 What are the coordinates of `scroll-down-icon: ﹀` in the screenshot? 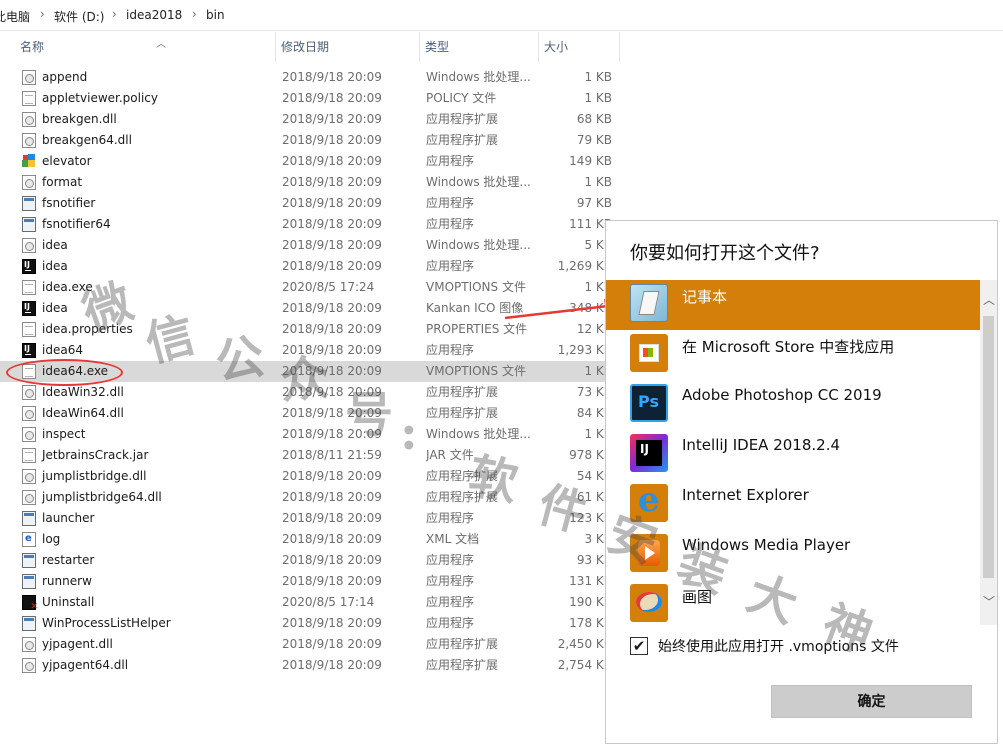 It's located at (989, 601).